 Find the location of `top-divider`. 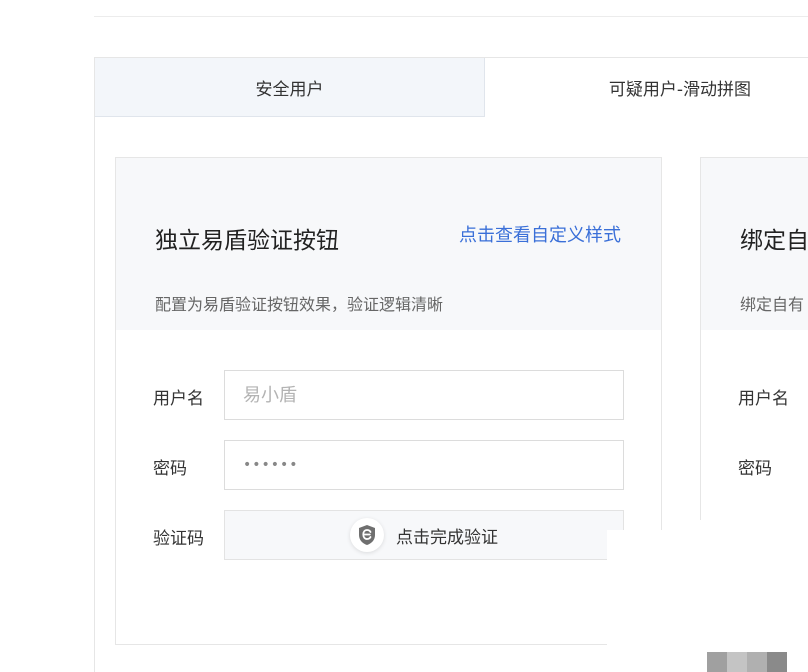

top-divider is located at coordinates (451, 16).